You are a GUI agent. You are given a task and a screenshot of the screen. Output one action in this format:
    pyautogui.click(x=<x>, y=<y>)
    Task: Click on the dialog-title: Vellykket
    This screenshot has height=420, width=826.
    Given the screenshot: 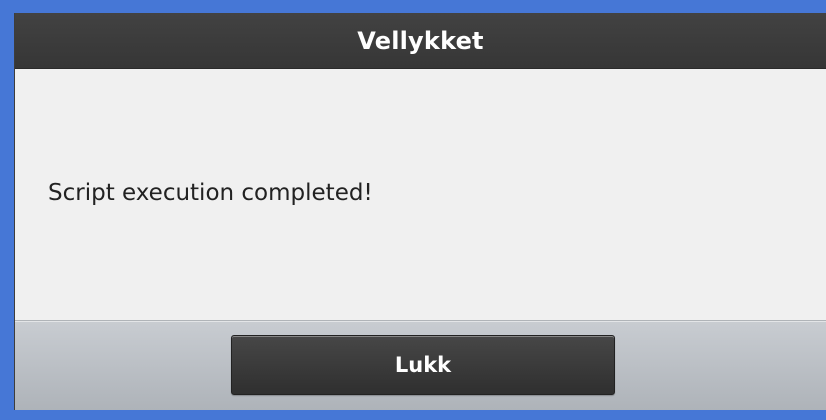 What is the action you would take?
    pyautogui.click(x=420, y=40)
    